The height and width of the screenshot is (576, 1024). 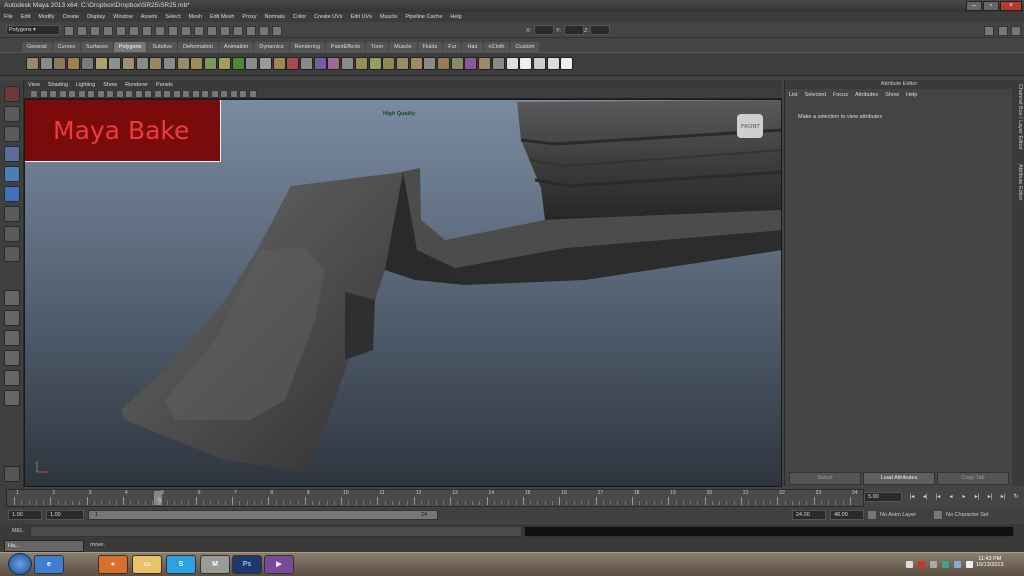 What do you see at coordinates (1003, 31) in the screenshot?
I see `attribute-editor-toggle-icon` at bounding box center [1003, 31].